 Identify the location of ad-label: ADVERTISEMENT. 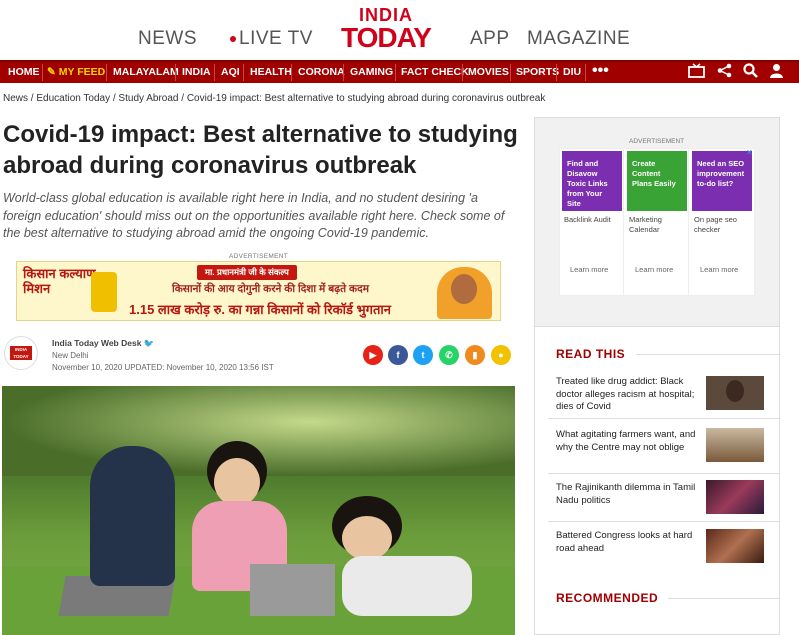
(259, 256).